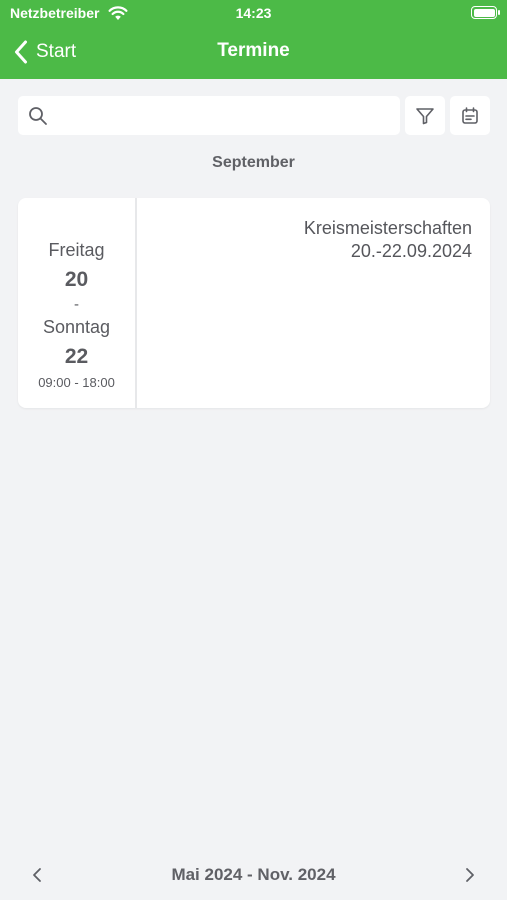  I want to click on app-header: Netzbetreiber 14:23 Start Termine, so click(253, 39).